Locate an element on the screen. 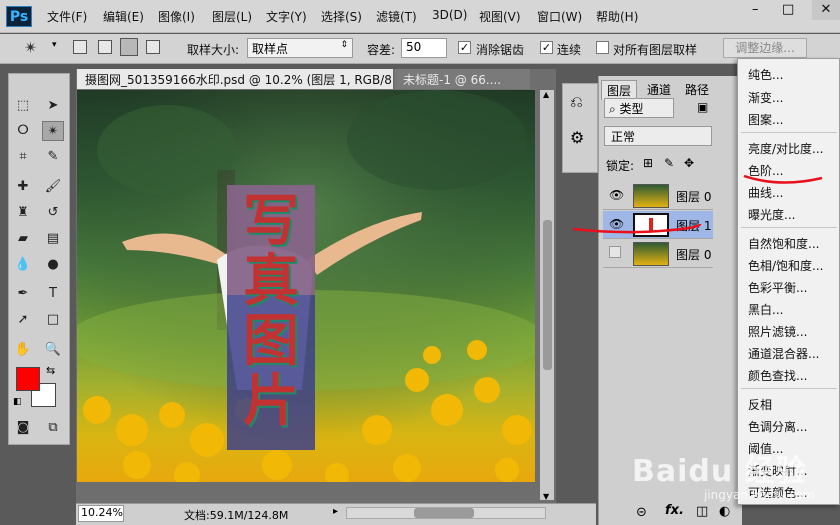 The width and height of the screenshot is (840, 525). annotation-underline-layer is located at coordinates (637, 228).